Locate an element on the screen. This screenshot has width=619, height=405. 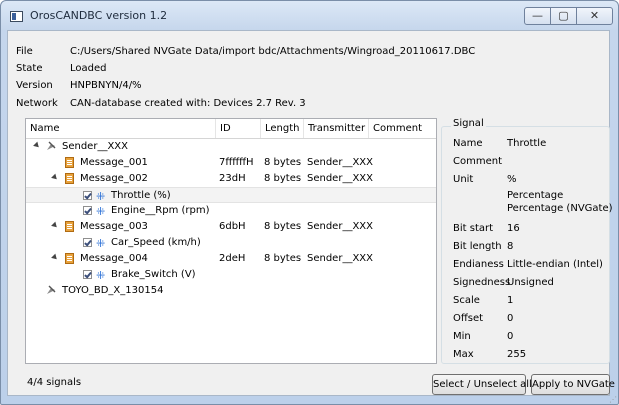
tree-cell-name: Message_002 is located at coordinates (114, 178).